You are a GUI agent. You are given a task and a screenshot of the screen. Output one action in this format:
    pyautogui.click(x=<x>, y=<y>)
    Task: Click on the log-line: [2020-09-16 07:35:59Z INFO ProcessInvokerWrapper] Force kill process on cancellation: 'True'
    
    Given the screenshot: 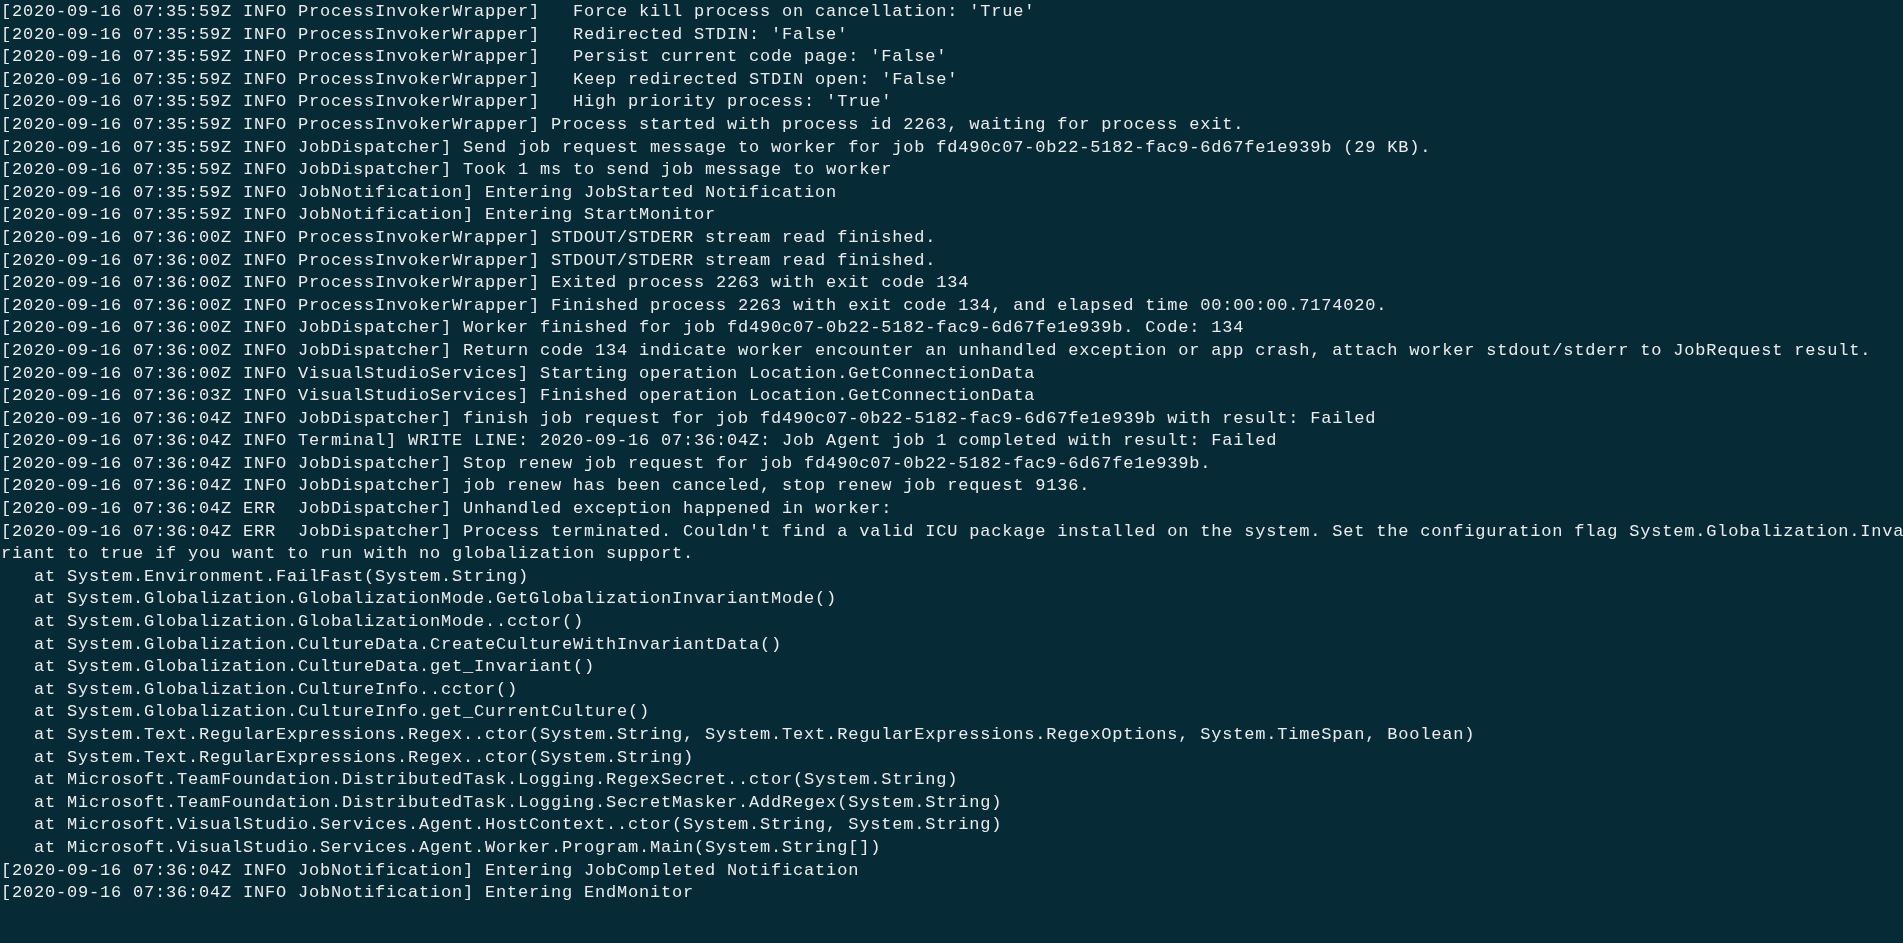 What is the action you would take?
    pyautogui.click(x=518, y=12)
    